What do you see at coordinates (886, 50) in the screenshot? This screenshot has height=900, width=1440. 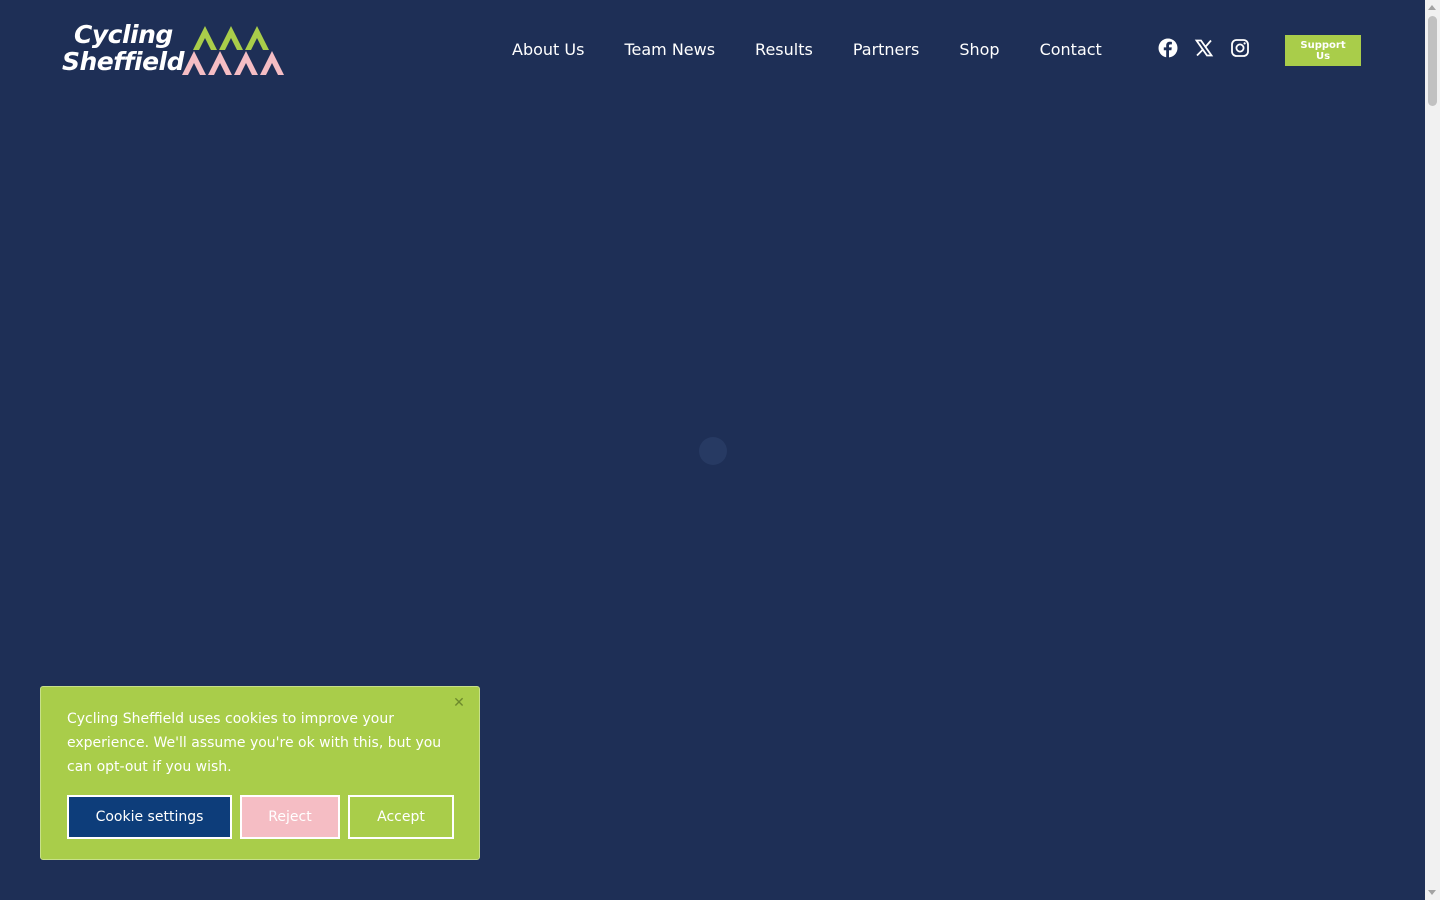 I see `nav-item-partners: Partners` at bounding box center [886, 50].